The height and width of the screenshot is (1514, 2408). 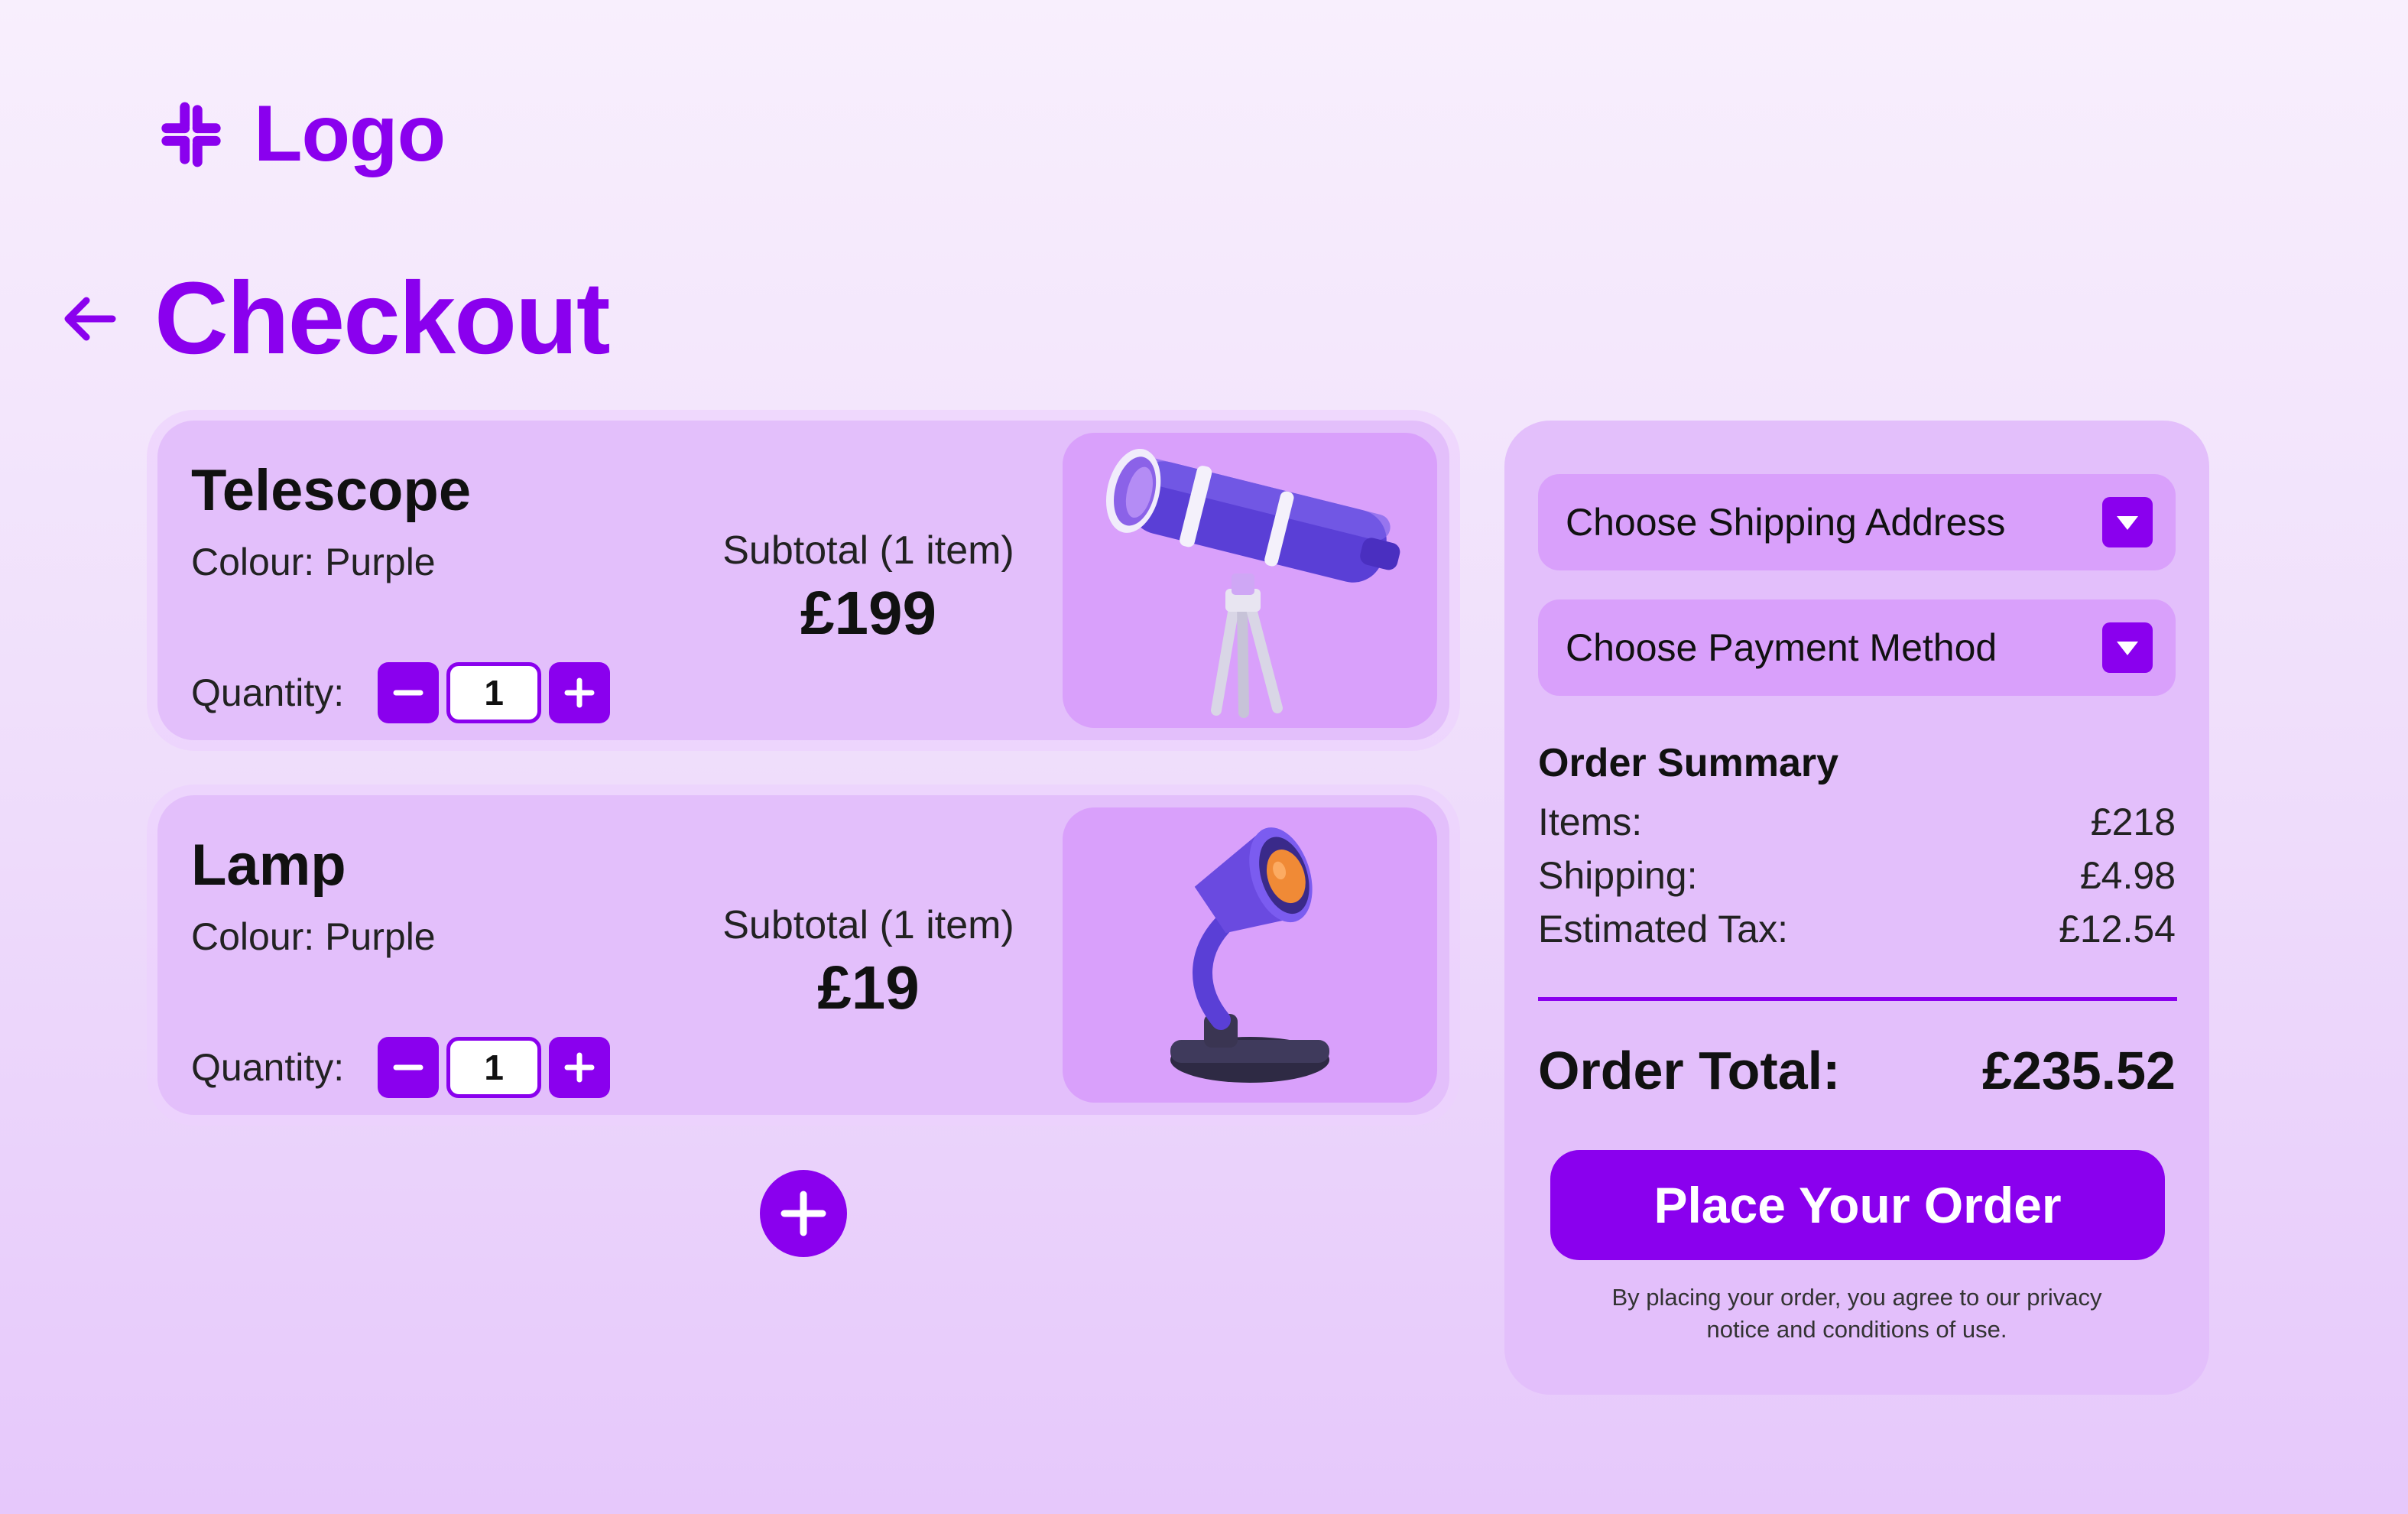 I want to click on arrow-left-icon, so click(x=90, y=319).